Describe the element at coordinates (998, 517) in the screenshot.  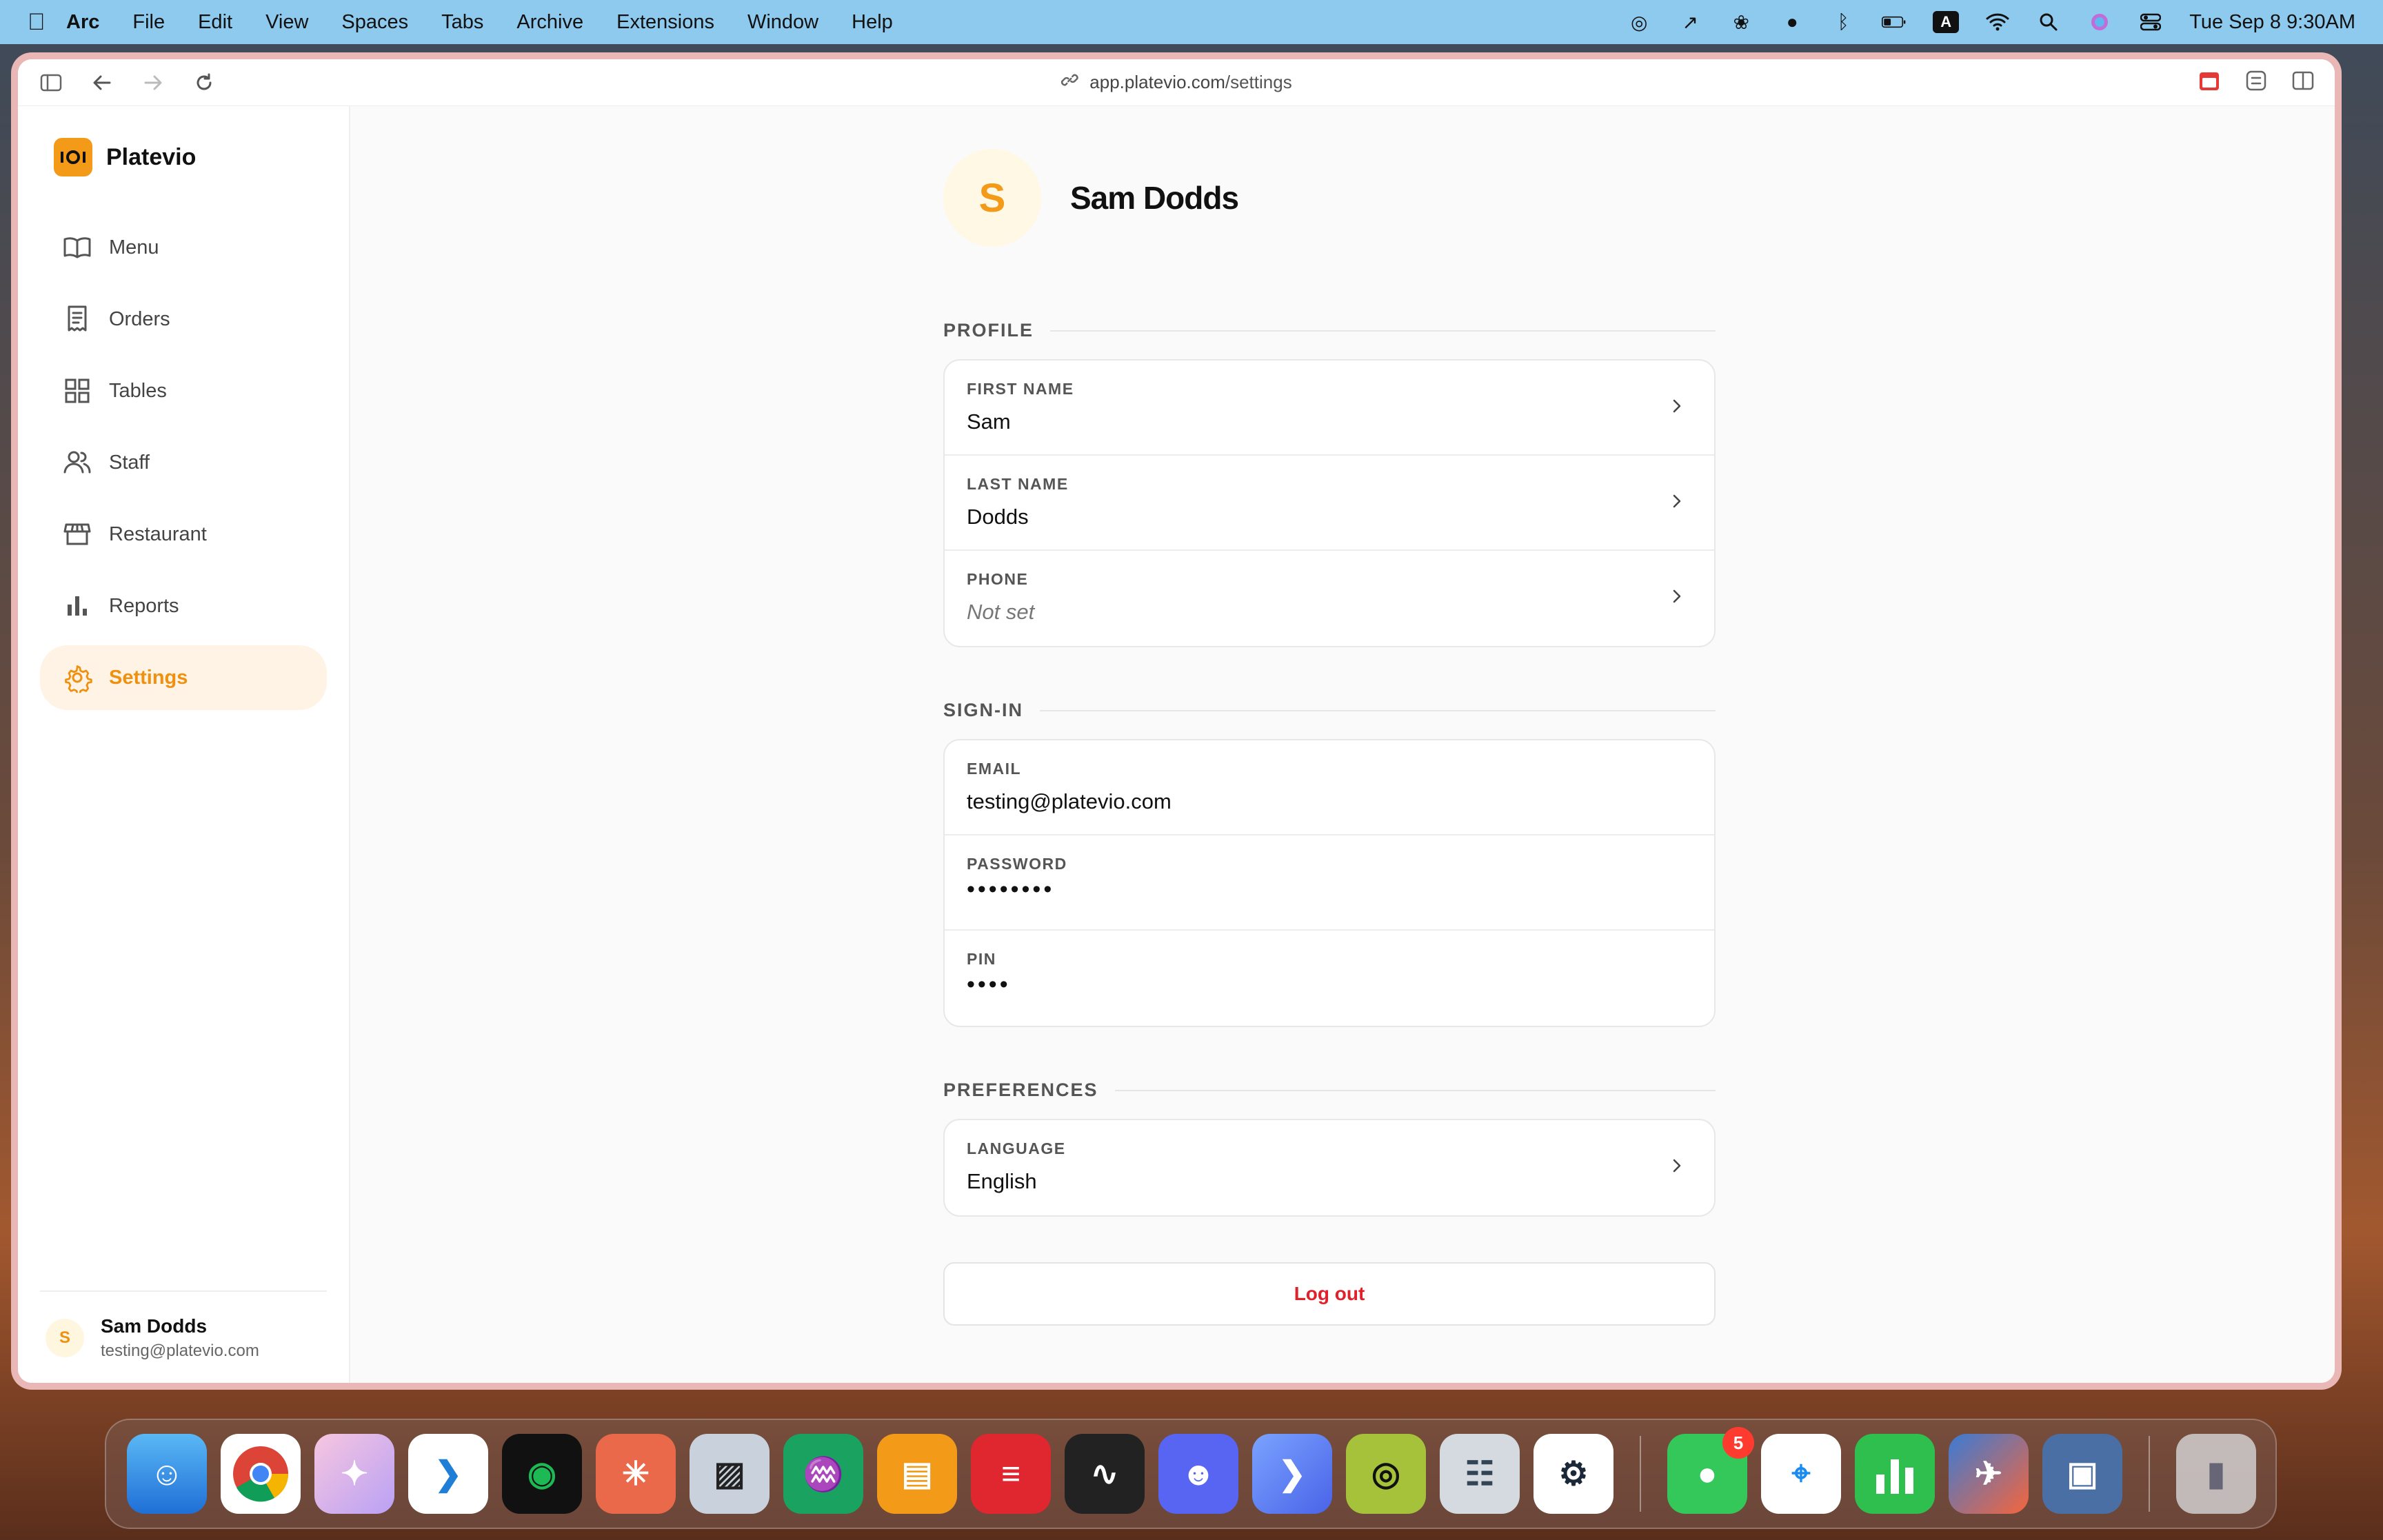
I see `row-value: Dodds` at that location.